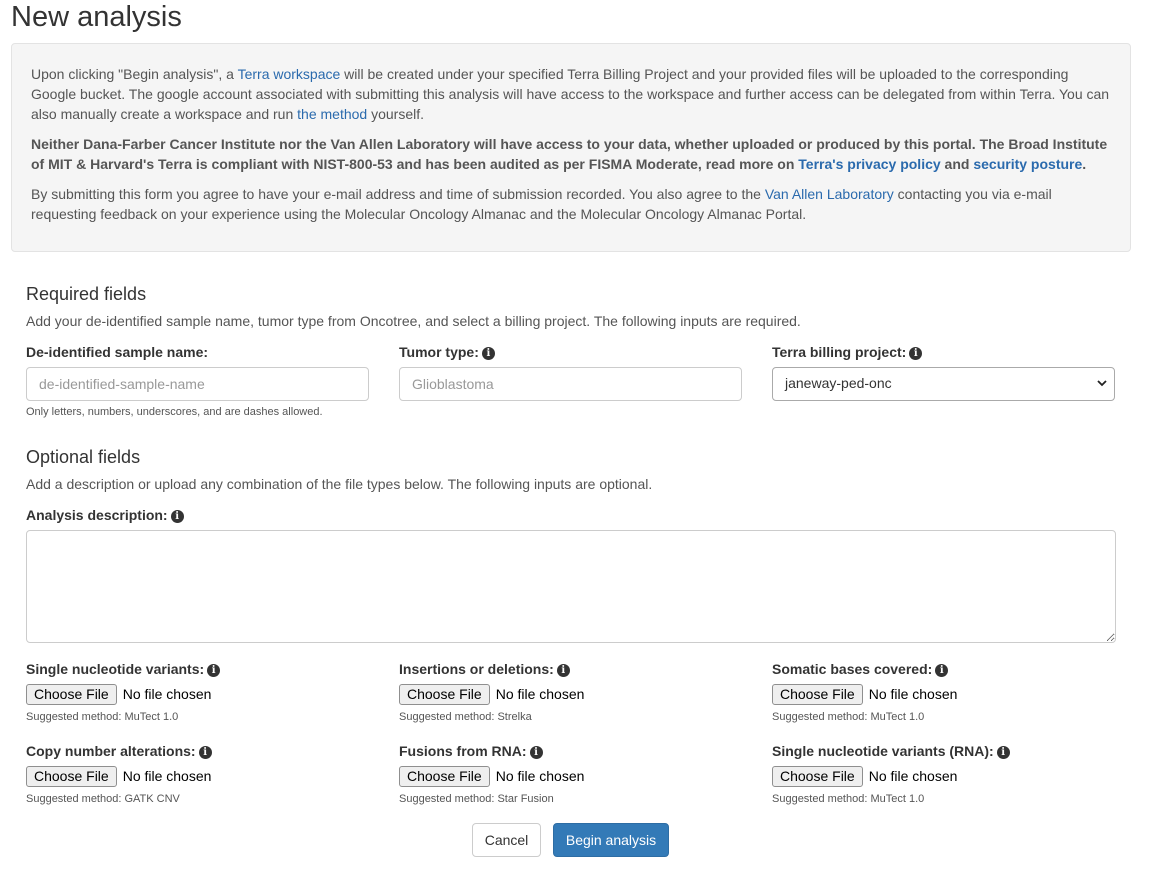 The width and height of the screenshot is (1156, 874). What do you see at coordinates (119, 751) in the screenshot?
I see `cna-label: Copy number alterations: i` at bounding box center [119, 751].